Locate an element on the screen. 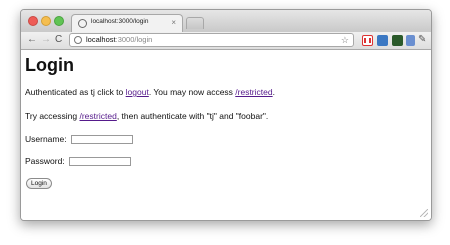 Image resolution: width=450 pixels, height=245 pixels. url-path: :3000/login is located at coordinates (134, 39).